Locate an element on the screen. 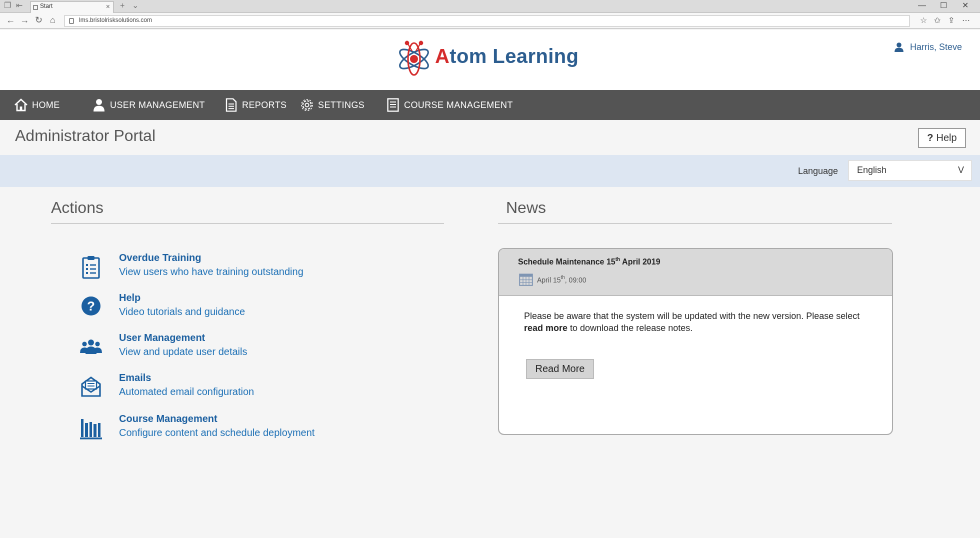 The height and width of the screenshot is (538, 980). back-icon: ← is located at coordinates (10, 20).